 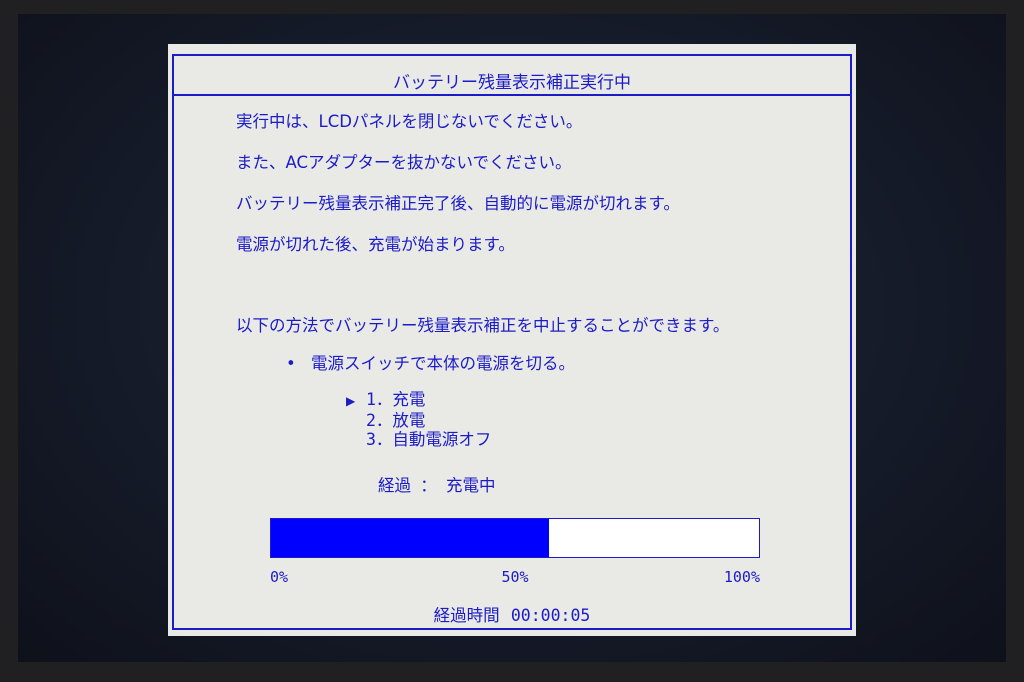 I want to click on step-list: ▶ 1．充電 2．放電 3．自動電源オフ, so click(x=418, y=419).